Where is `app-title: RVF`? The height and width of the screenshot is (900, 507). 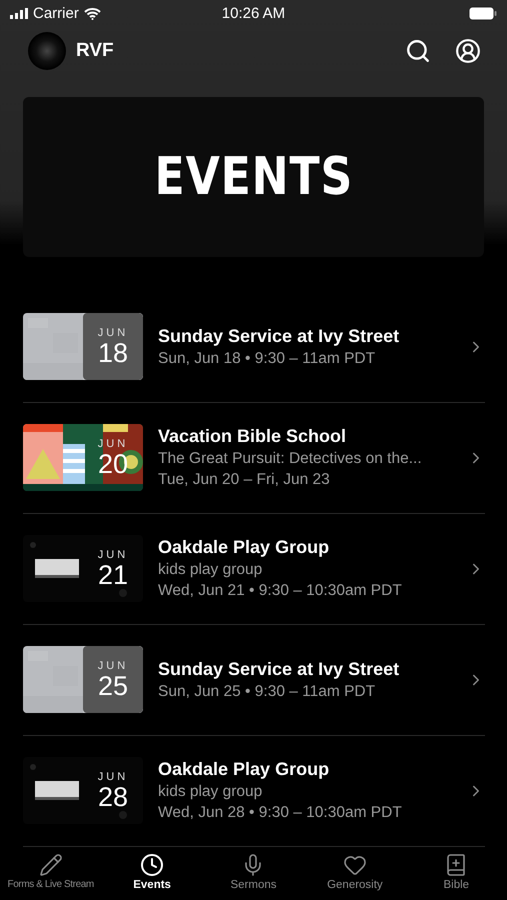 app-title: RVF is located at coordinates (95, 51).